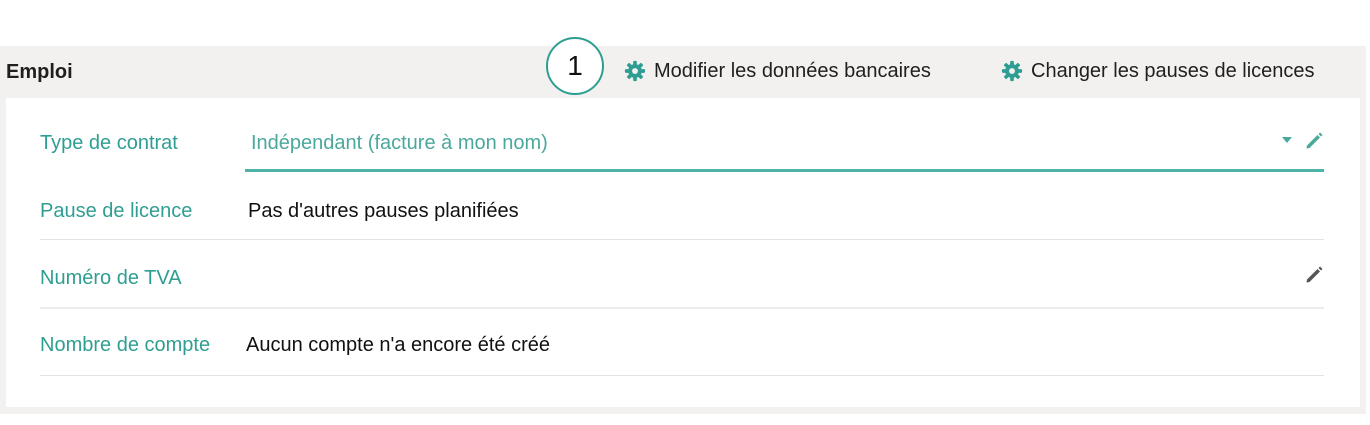 Image resolution: width=1370 pixels, height=425 pixels. Describe the element at coordinates (784, 139) in the screenshot. I see `contract-type-select: Indépendant (facture à mon nom)` at that location.